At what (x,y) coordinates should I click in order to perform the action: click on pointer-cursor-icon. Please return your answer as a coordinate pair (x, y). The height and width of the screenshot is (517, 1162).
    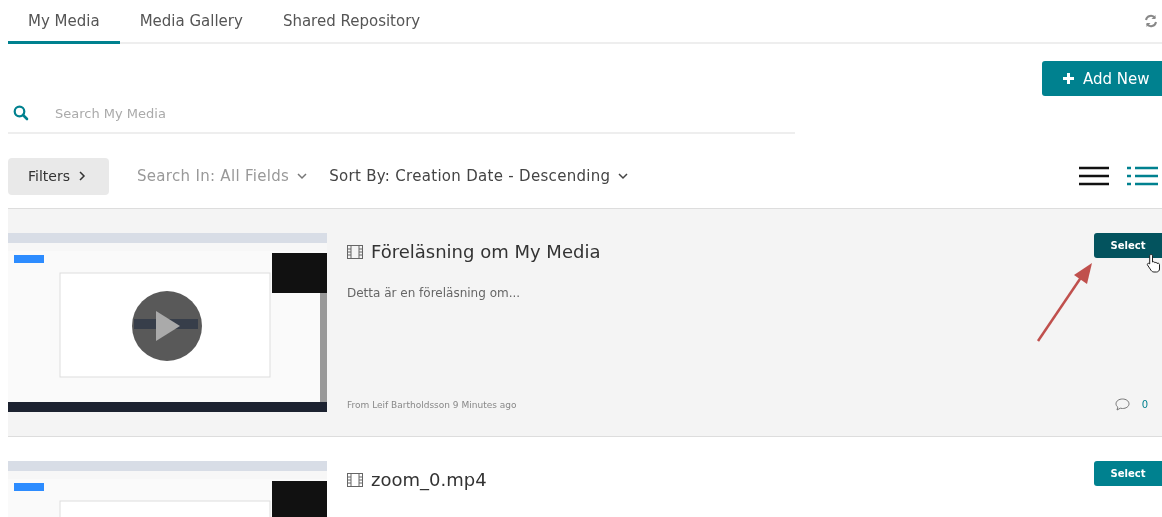
    Looking at the image, I should click on (1154, 263).